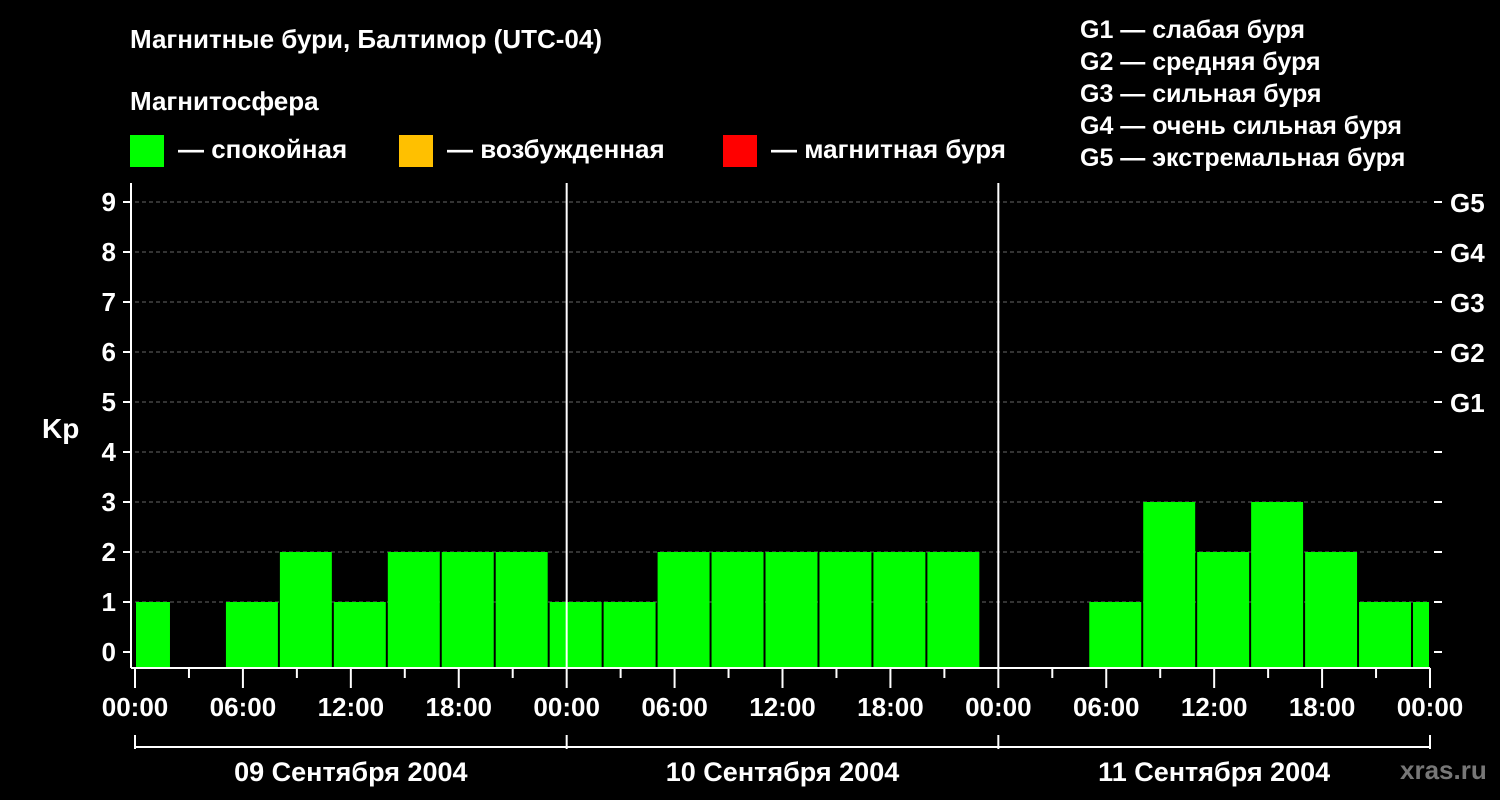  I want to click on g-level-label: G4, so click(1467, 253).